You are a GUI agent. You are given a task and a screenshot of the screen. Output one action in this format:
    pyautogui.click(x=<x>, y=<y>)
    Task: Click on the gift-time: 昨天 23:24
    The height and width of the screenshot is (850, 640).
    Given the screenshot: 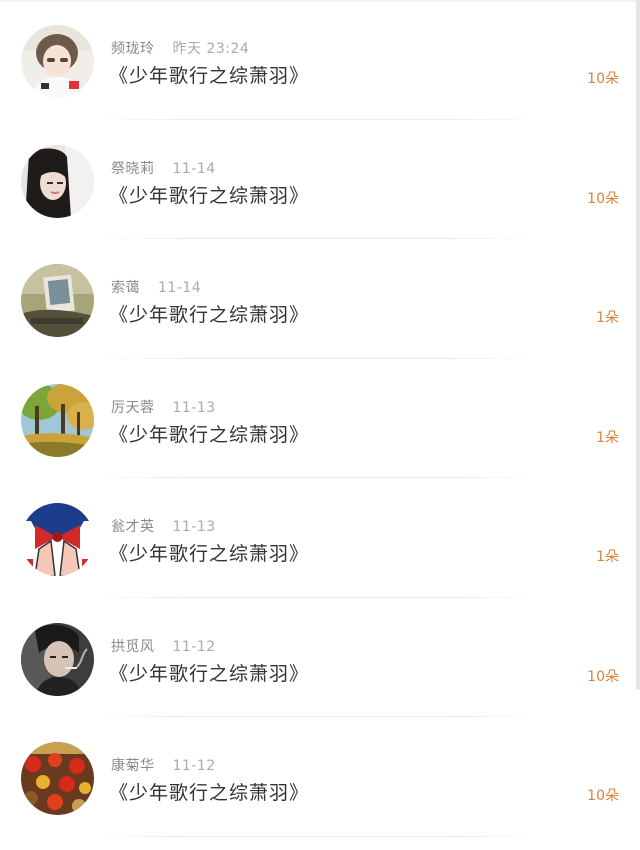 What is the action you would take?
    pyautogui.click(x=211, y=49)
    